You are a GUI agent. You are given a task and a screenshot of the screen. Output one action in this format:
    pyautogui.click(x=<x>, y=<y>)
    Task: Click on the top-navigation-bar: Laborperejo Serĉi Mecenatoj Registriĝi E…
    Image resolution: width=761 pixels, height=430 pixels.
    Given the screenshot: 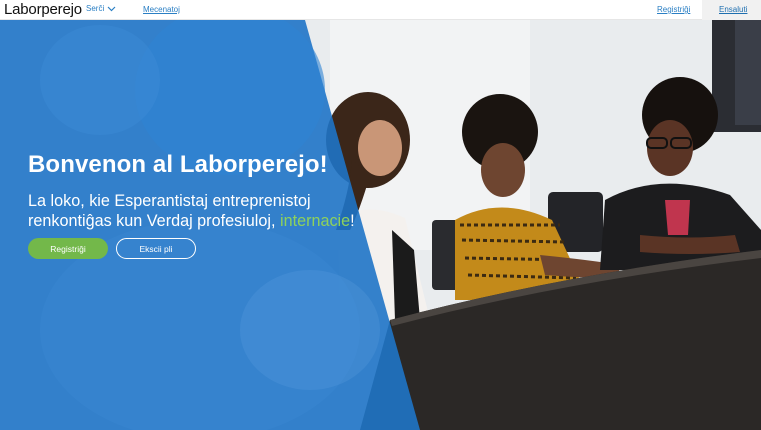 What is the action you would take?
    pyautogui.click(x=380, y=10)
    